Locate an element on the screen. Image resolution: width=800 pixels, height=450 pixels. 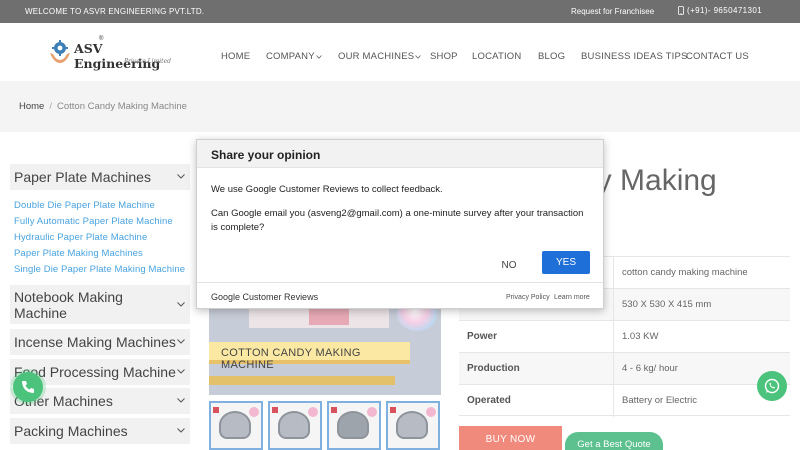
phone-icon is located at coordinates (28, 387).